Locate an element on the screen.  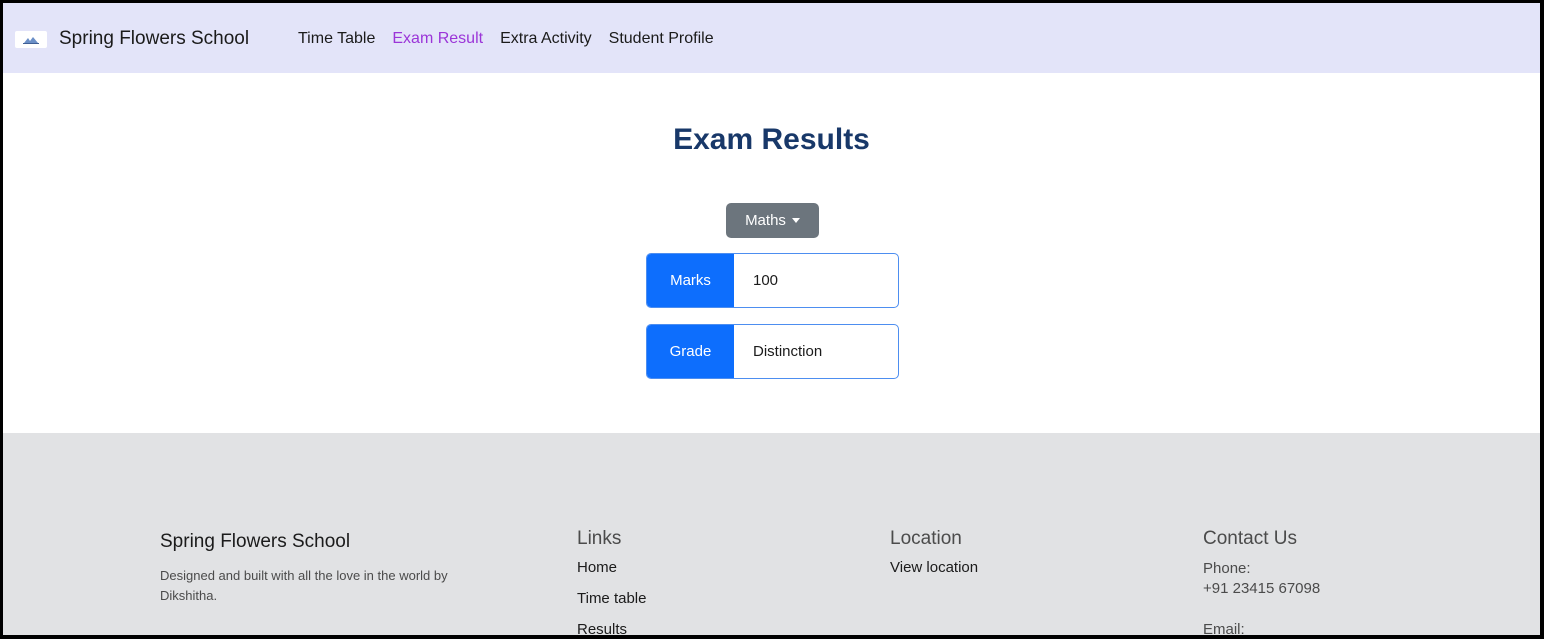
marks-input-group: Marks 100 is located at coordinates (772, 280).